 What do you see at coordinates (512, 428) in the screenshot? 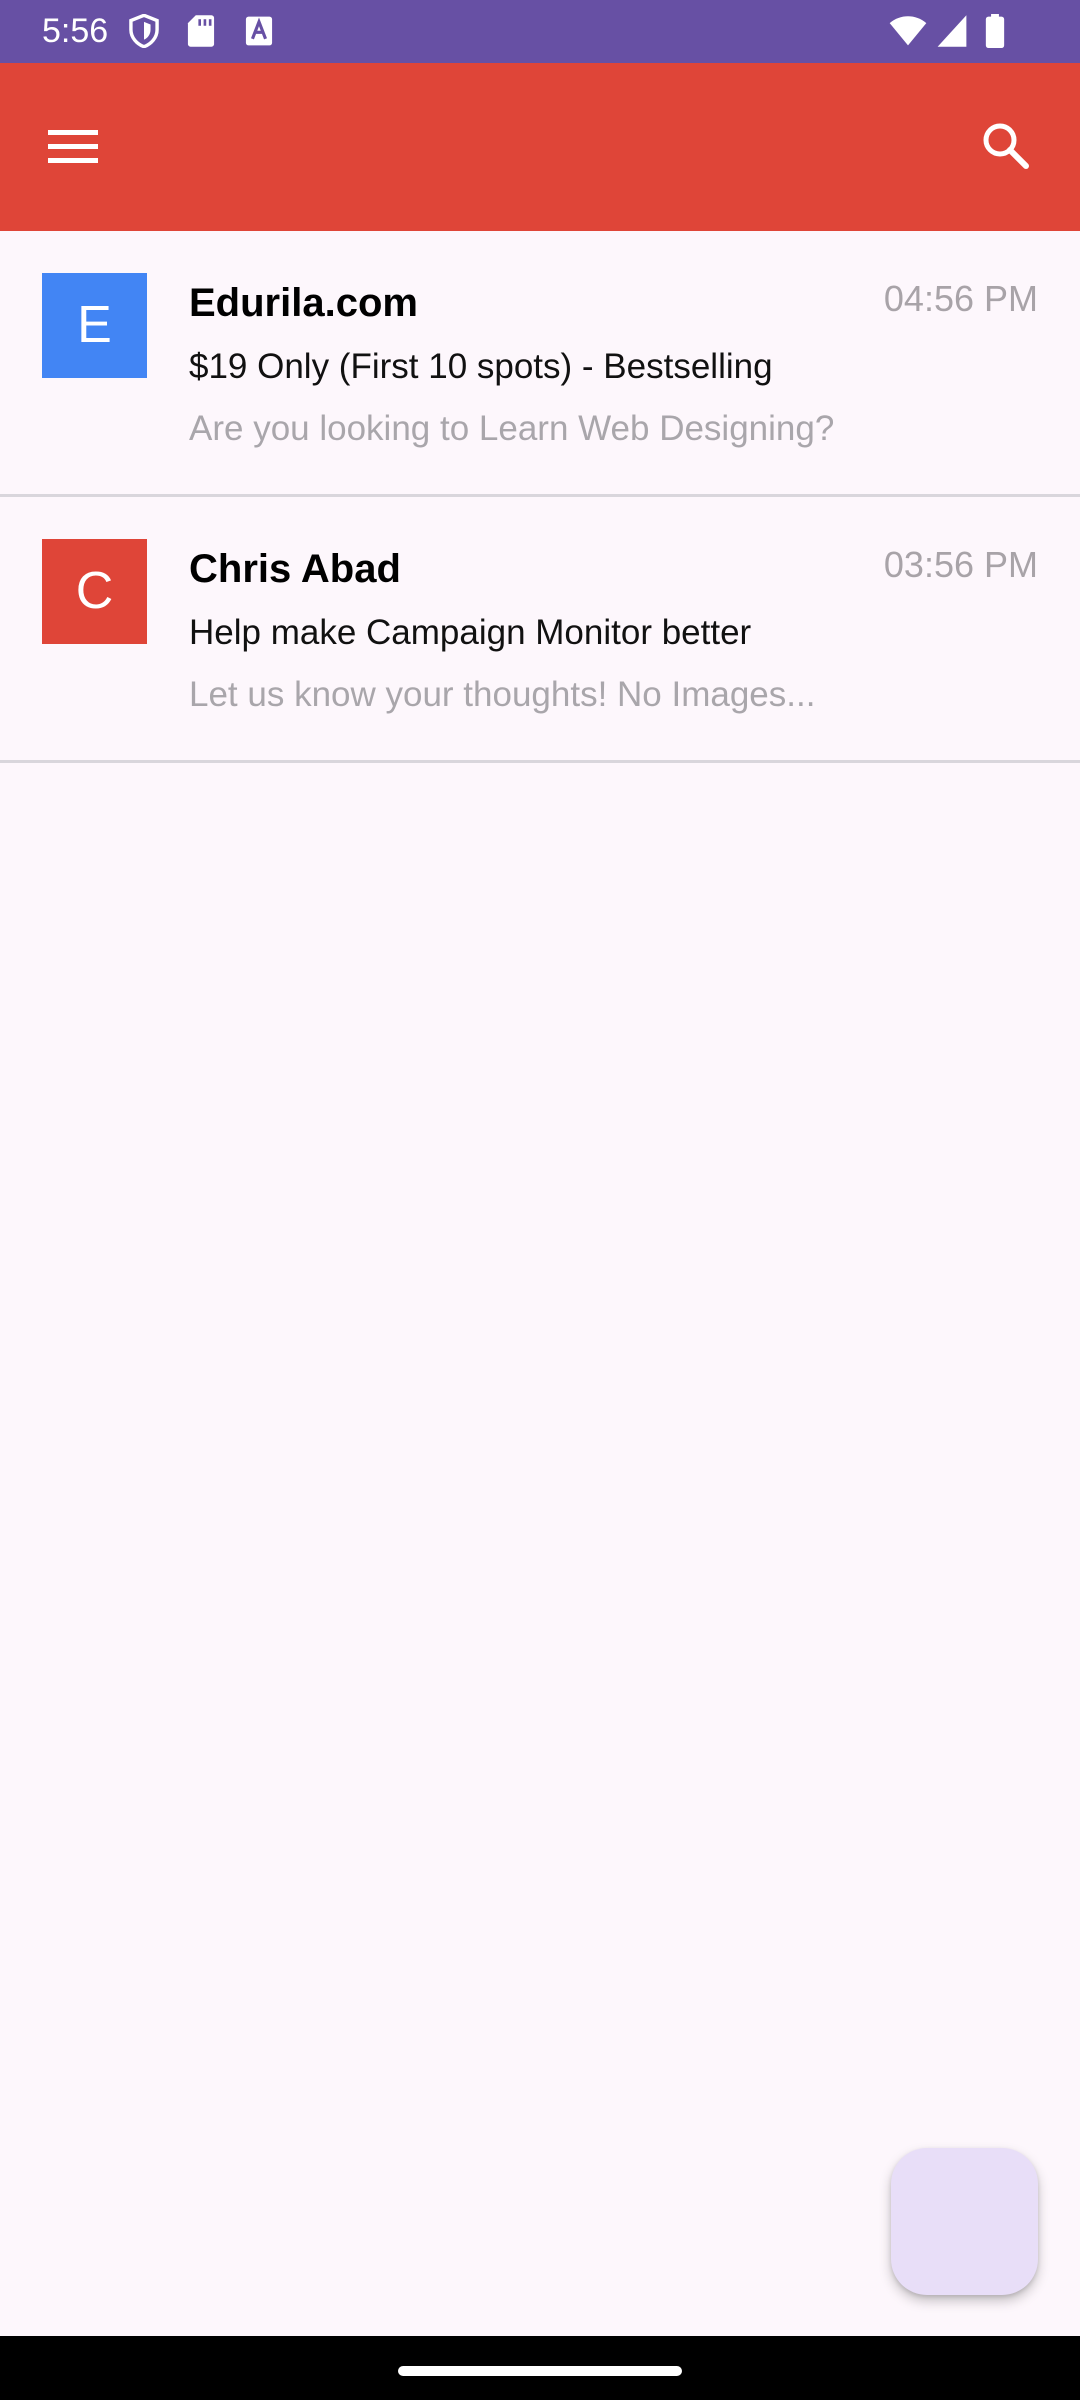
I see `email-preview: Are you looking to Learn Web Designing?` at bounding box center [512, 428].